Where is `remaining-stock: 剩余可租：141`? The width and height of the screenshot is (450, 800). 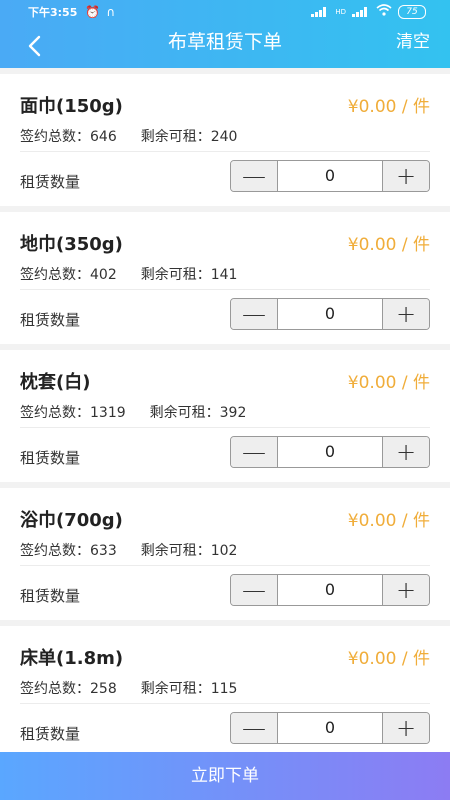 remaining-stock: 剩余可租：141 is located at coordinates (189, 275).